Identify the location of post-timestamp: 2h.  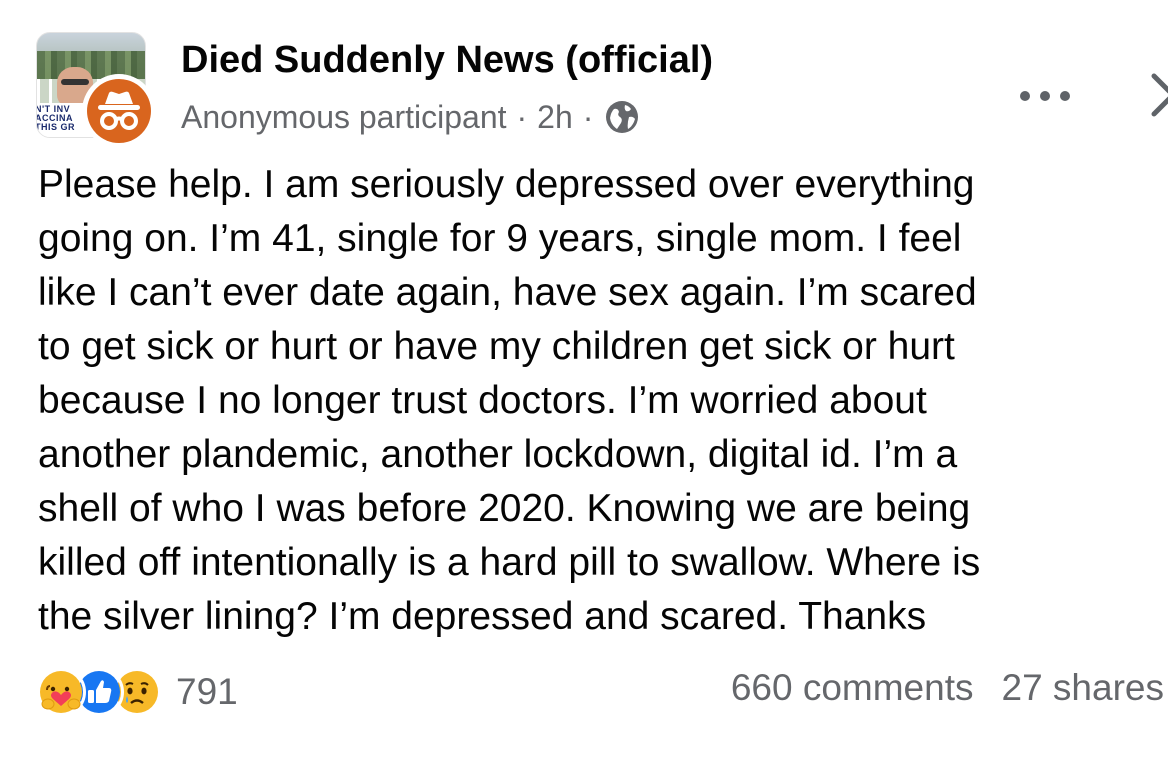
(555, 117).